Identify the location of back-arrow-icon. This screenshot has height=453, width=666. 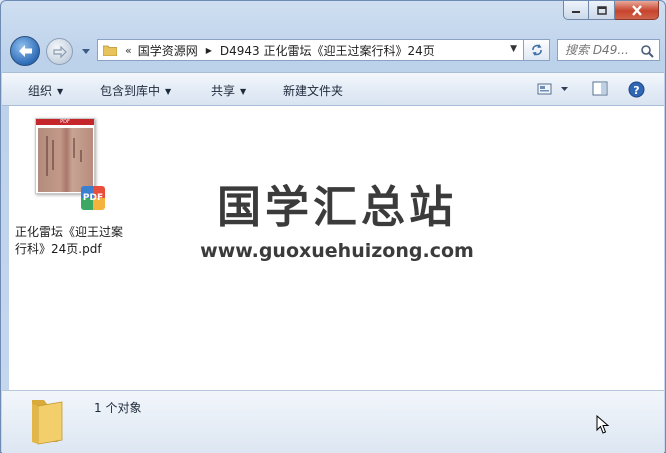
(25, 51).